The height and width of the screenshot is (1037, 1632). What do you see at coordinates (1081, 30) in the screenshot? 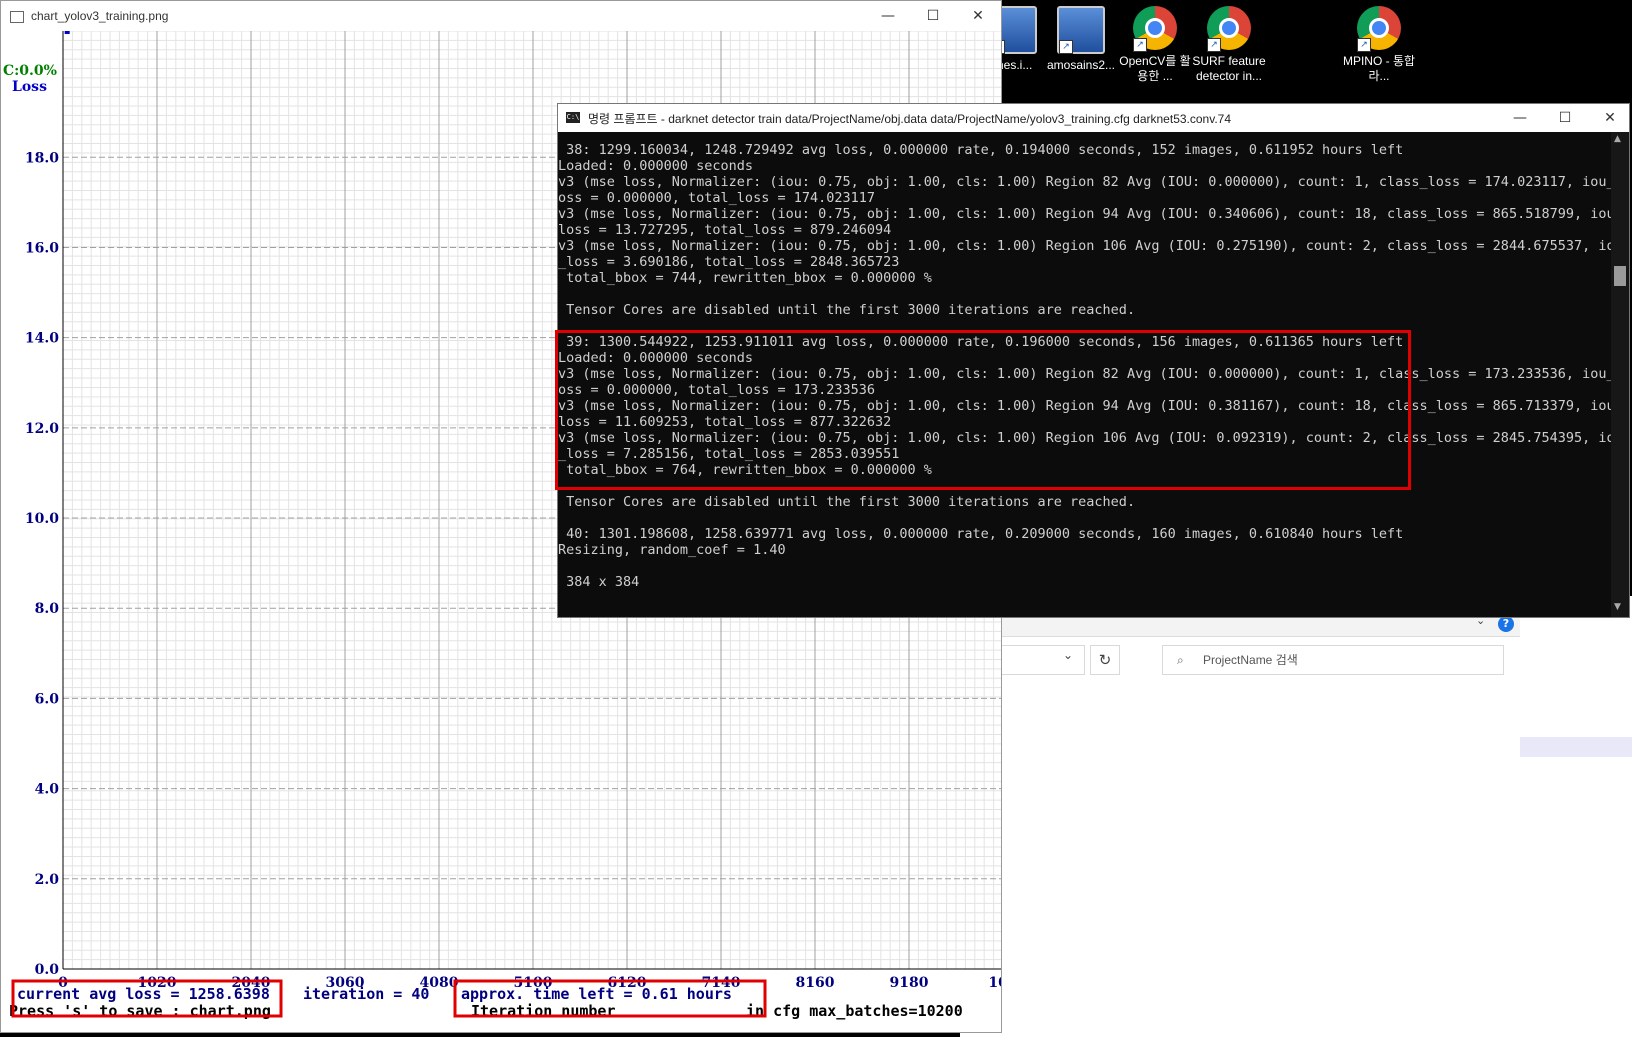
I see `monitor-icon: ↗` at bounding box center [1081, 30].